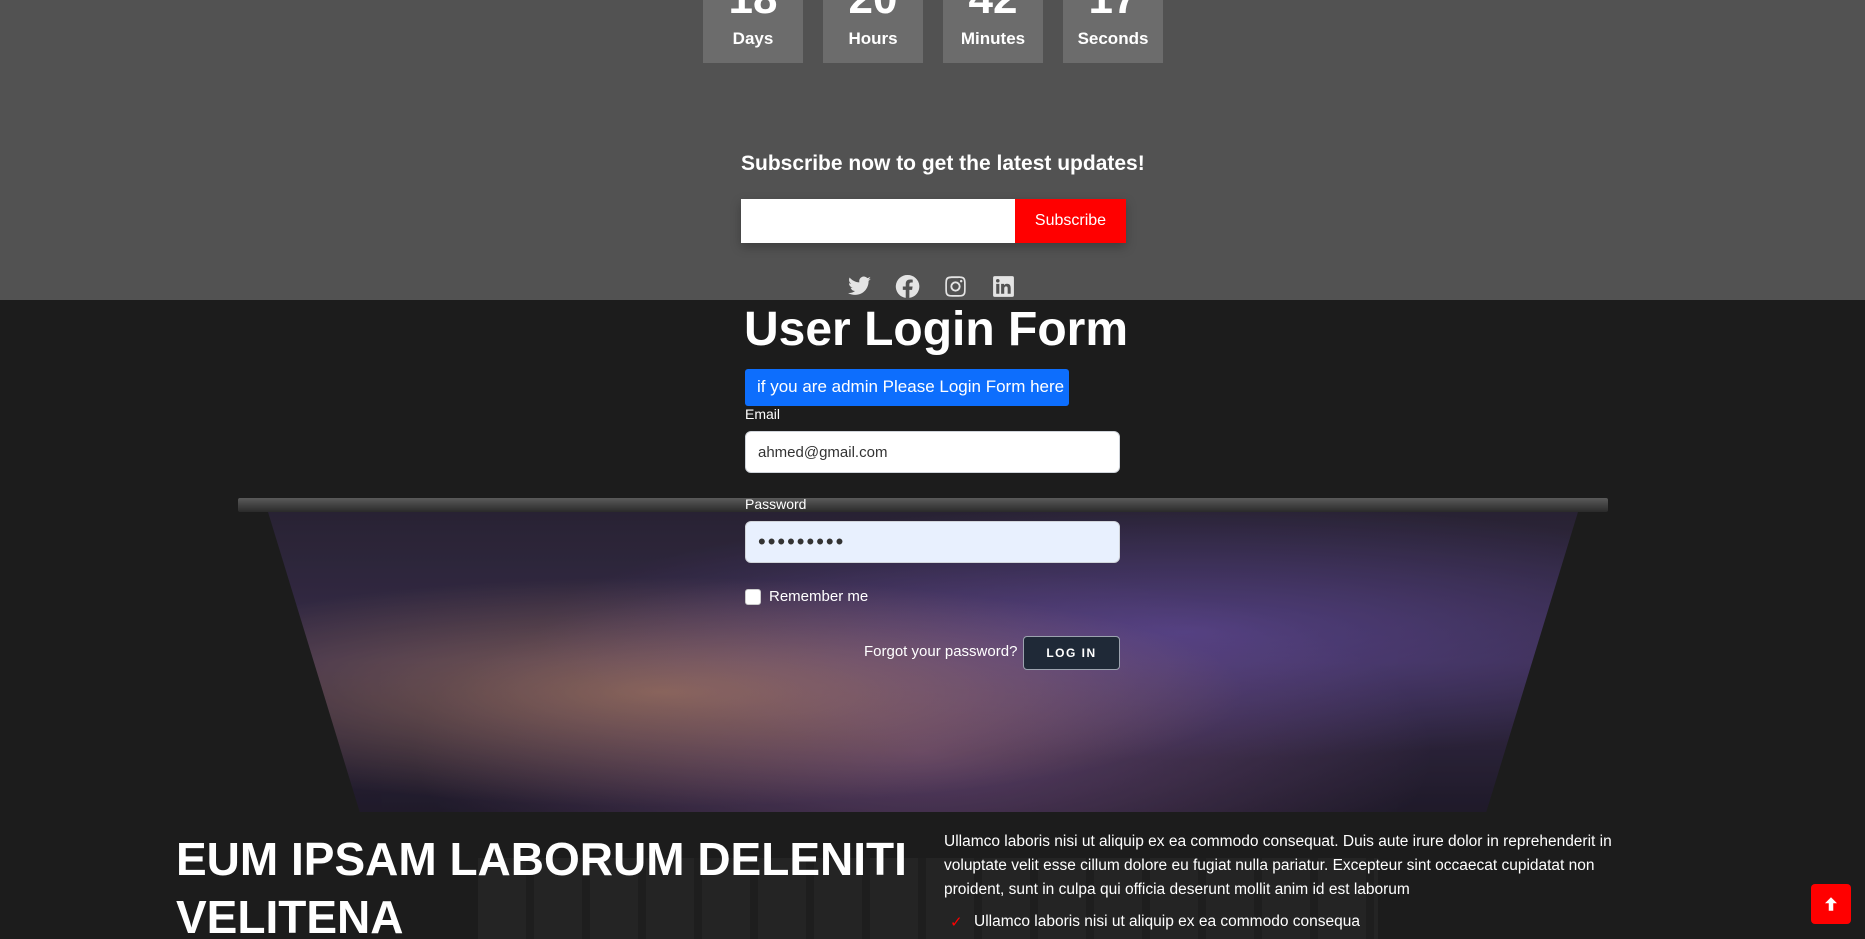  What do you see at coordinates (923, 505) in the screenshot?
I see `laptop-lid-edge` at bounding box center [923, 505].